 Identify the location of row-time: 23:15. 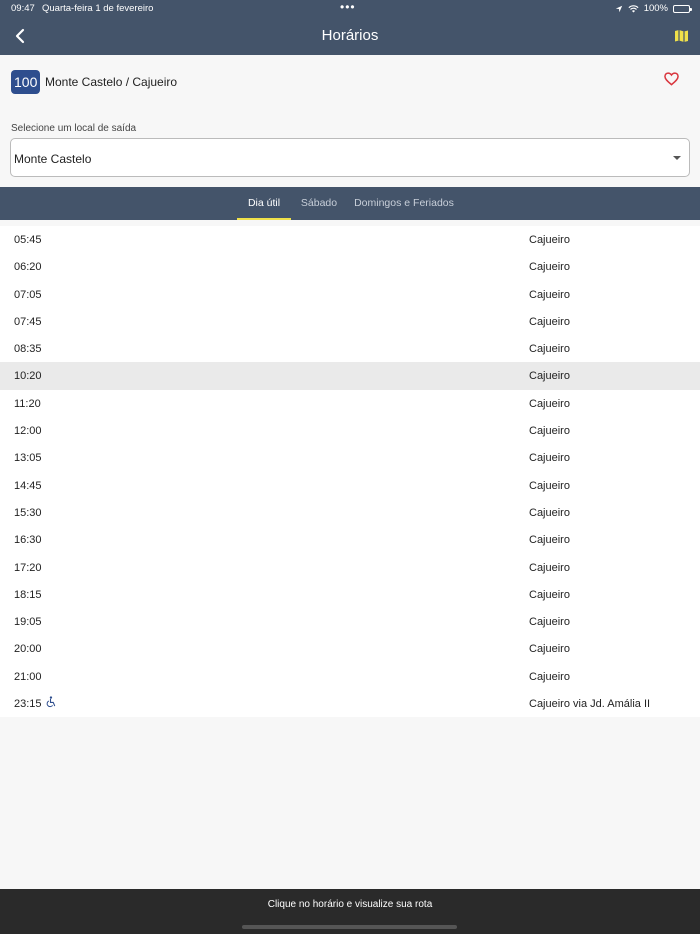
(28, 704).